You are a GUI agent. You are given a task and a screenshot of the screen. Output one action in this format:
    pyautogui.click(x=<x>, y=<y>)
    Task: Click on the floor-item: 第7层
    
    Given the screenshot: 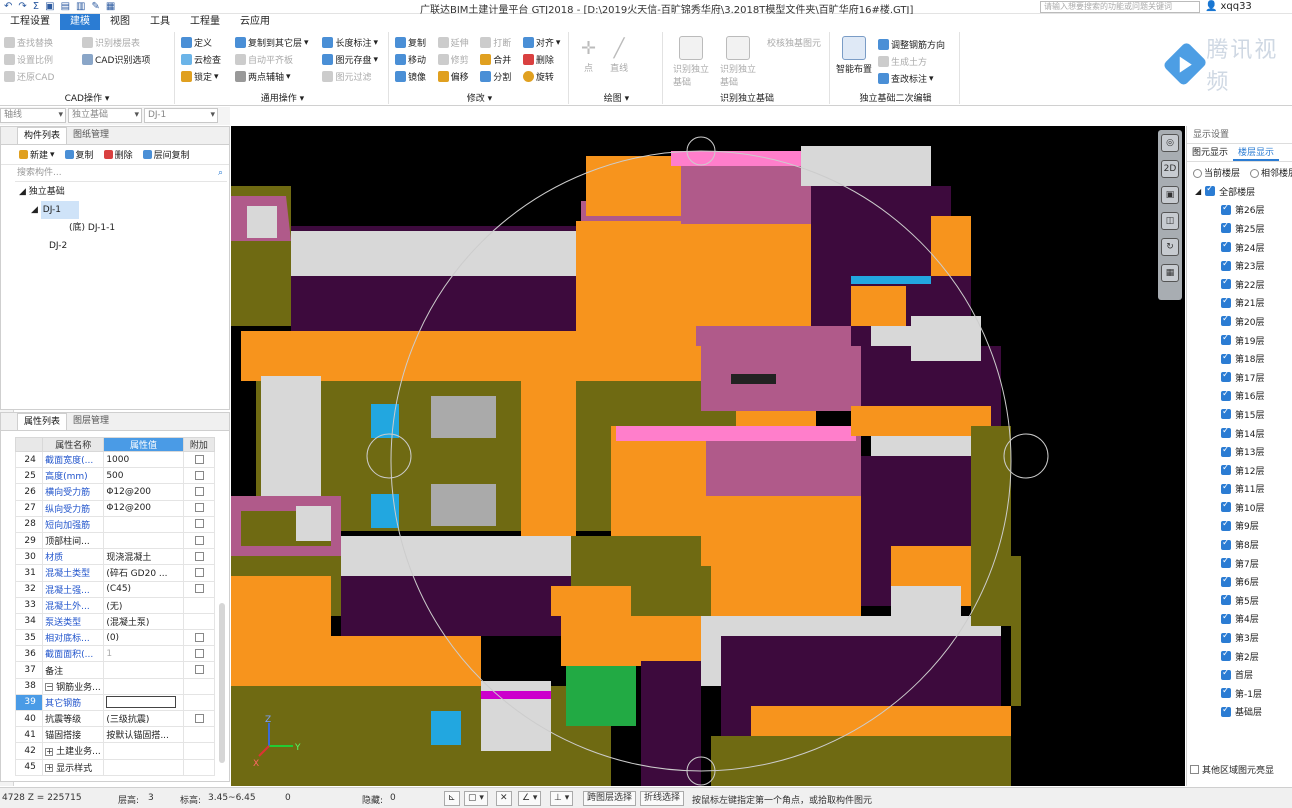 What is the action you would take?
    pyautogui.click(x=1243, y=563)
    